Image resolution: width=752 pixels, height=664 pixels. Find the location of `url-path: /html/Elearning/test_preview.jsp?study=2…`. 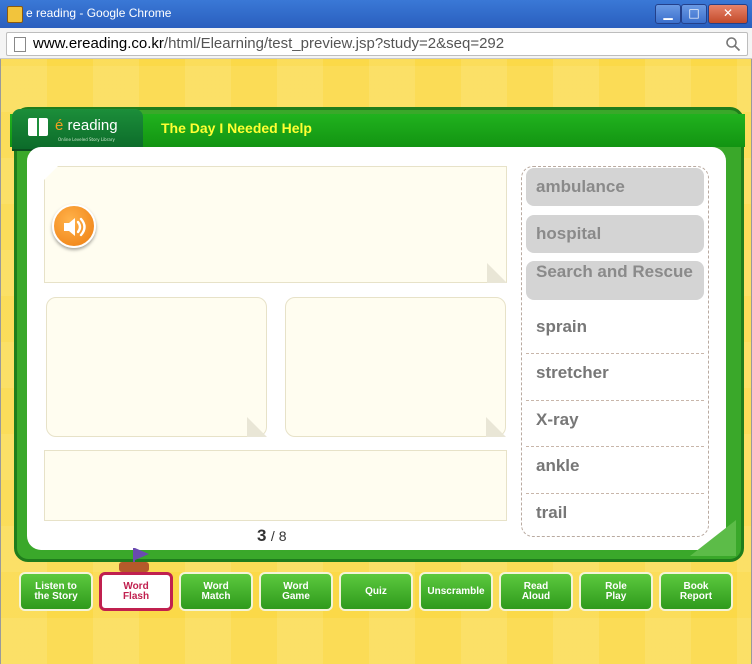

url-path: /html/Elearning/test_preview.jsp?study=2… is located at coordinates (334, 43).